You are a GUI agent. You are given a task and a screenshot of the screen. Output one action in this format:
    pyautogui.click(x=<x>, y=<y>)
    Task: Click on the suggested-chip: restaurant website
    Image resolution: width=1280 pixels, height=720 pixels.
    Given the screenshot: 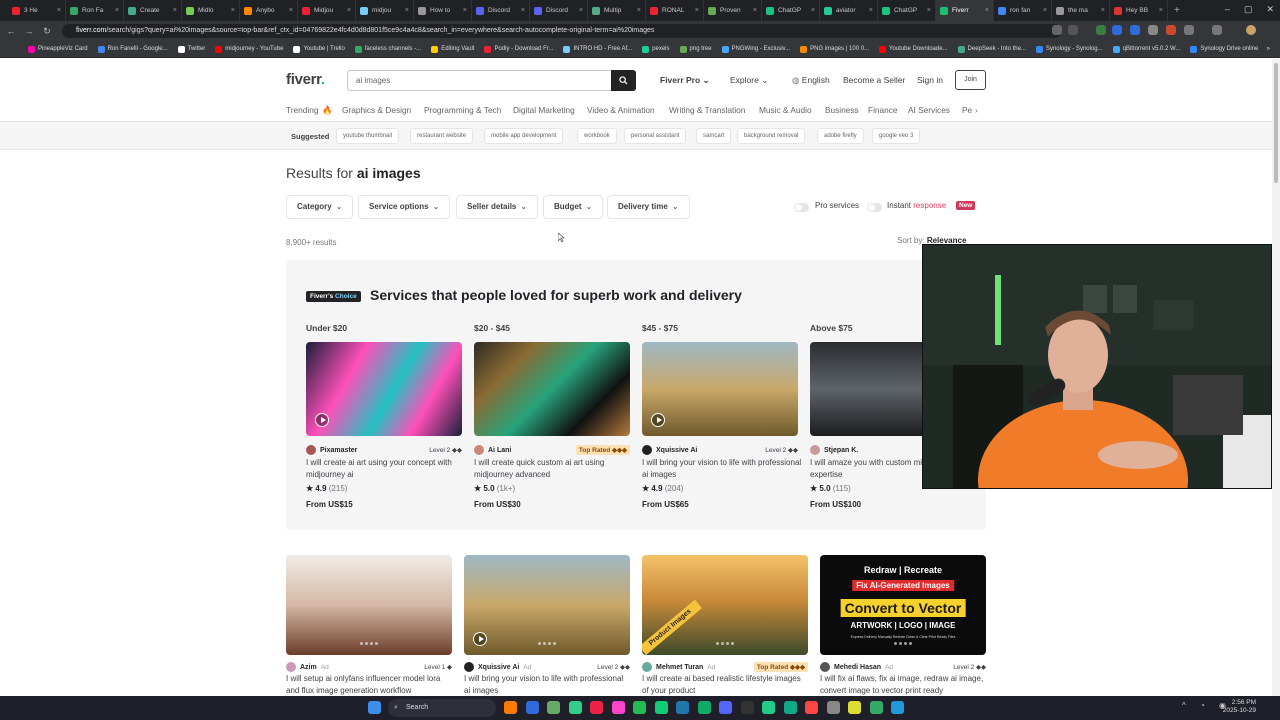 What is the action you would take?
    pyautogui.click(x=442, y=136)
    